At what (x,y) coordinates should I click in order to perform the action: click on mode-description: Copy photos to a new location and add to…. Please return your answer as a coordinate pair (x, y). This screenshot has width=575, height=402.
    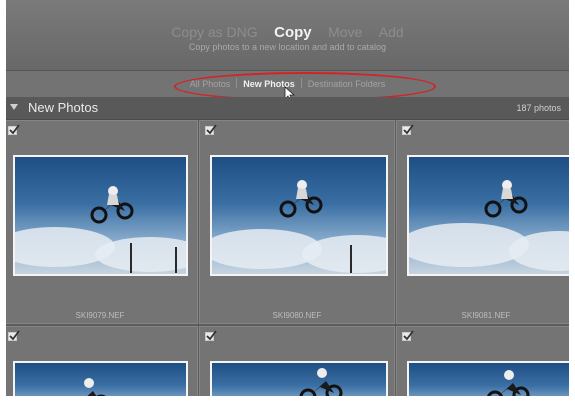
    Looking at the image, I should click on (287, 47).